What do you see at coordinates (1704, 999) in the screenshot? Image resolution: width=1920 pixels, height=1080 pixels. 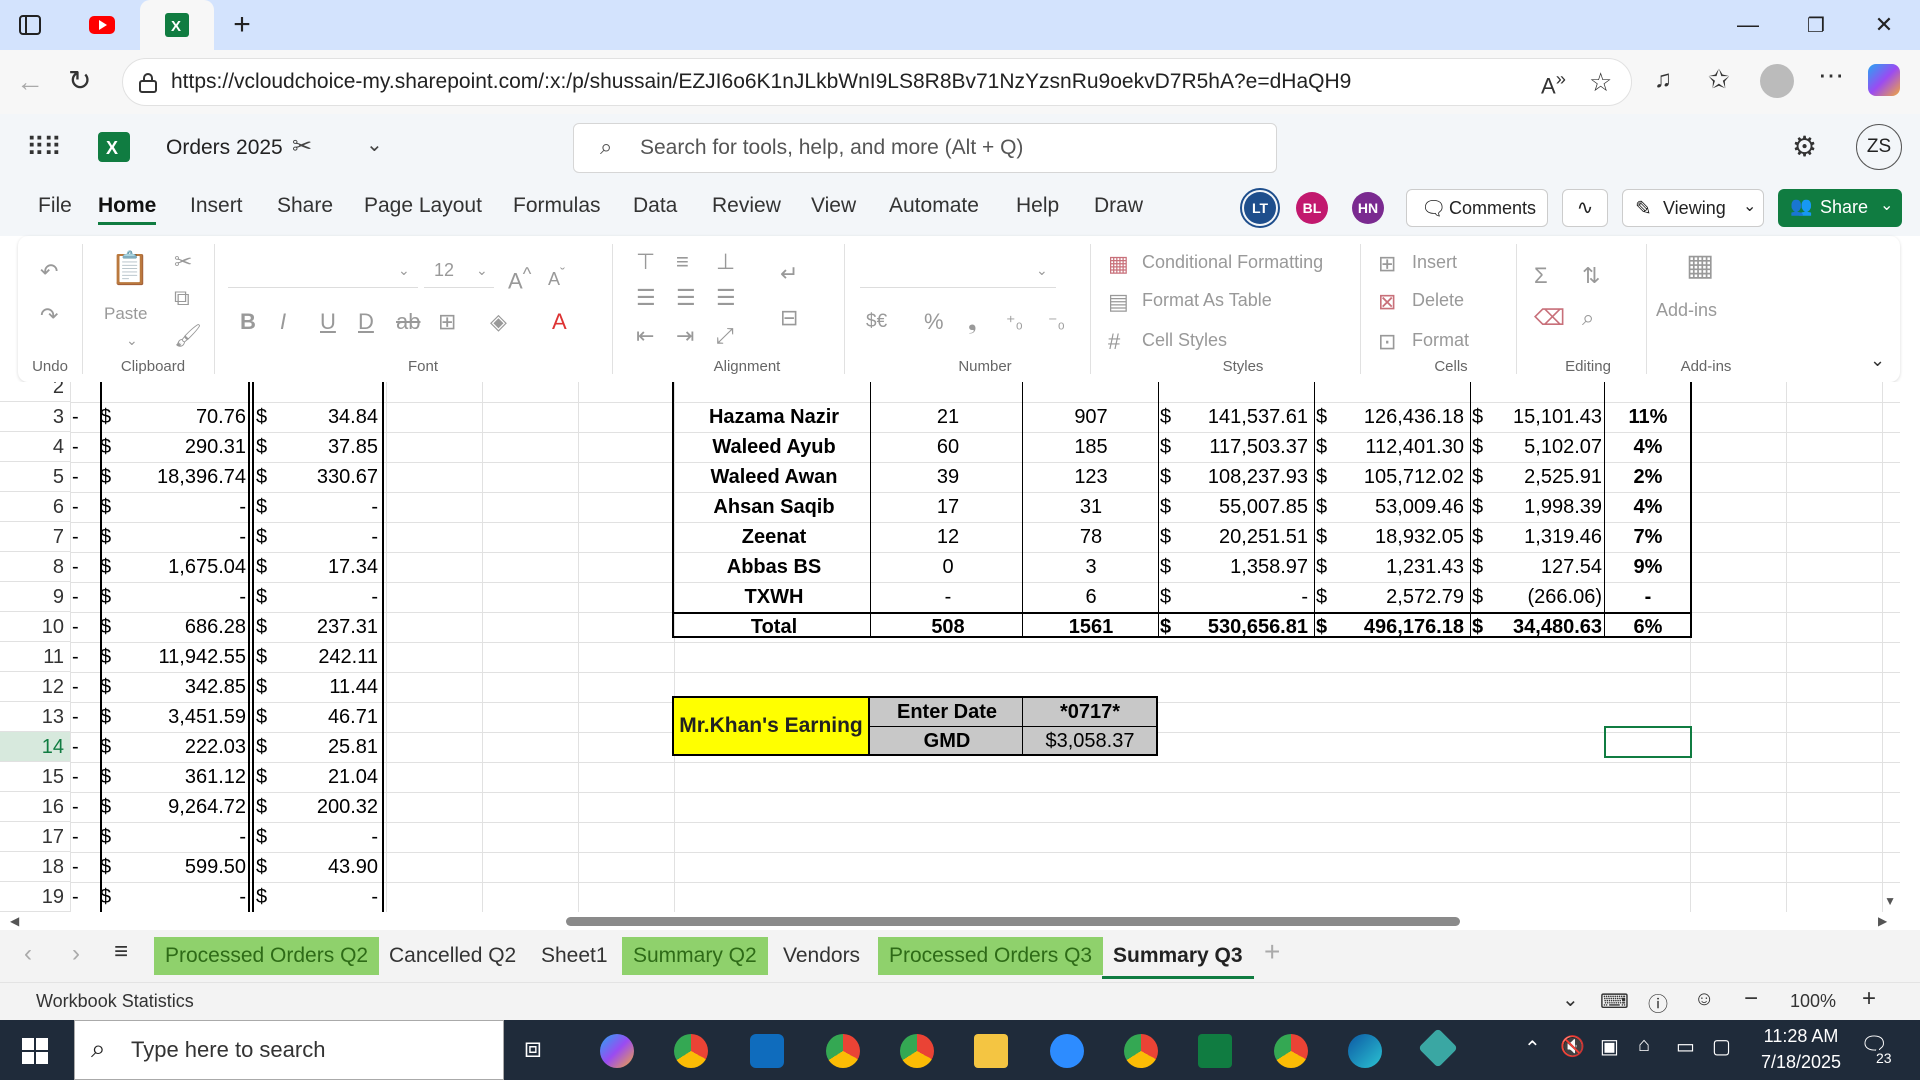 I see `feedback-icon: ☺` at bounding box center [1704, 999].